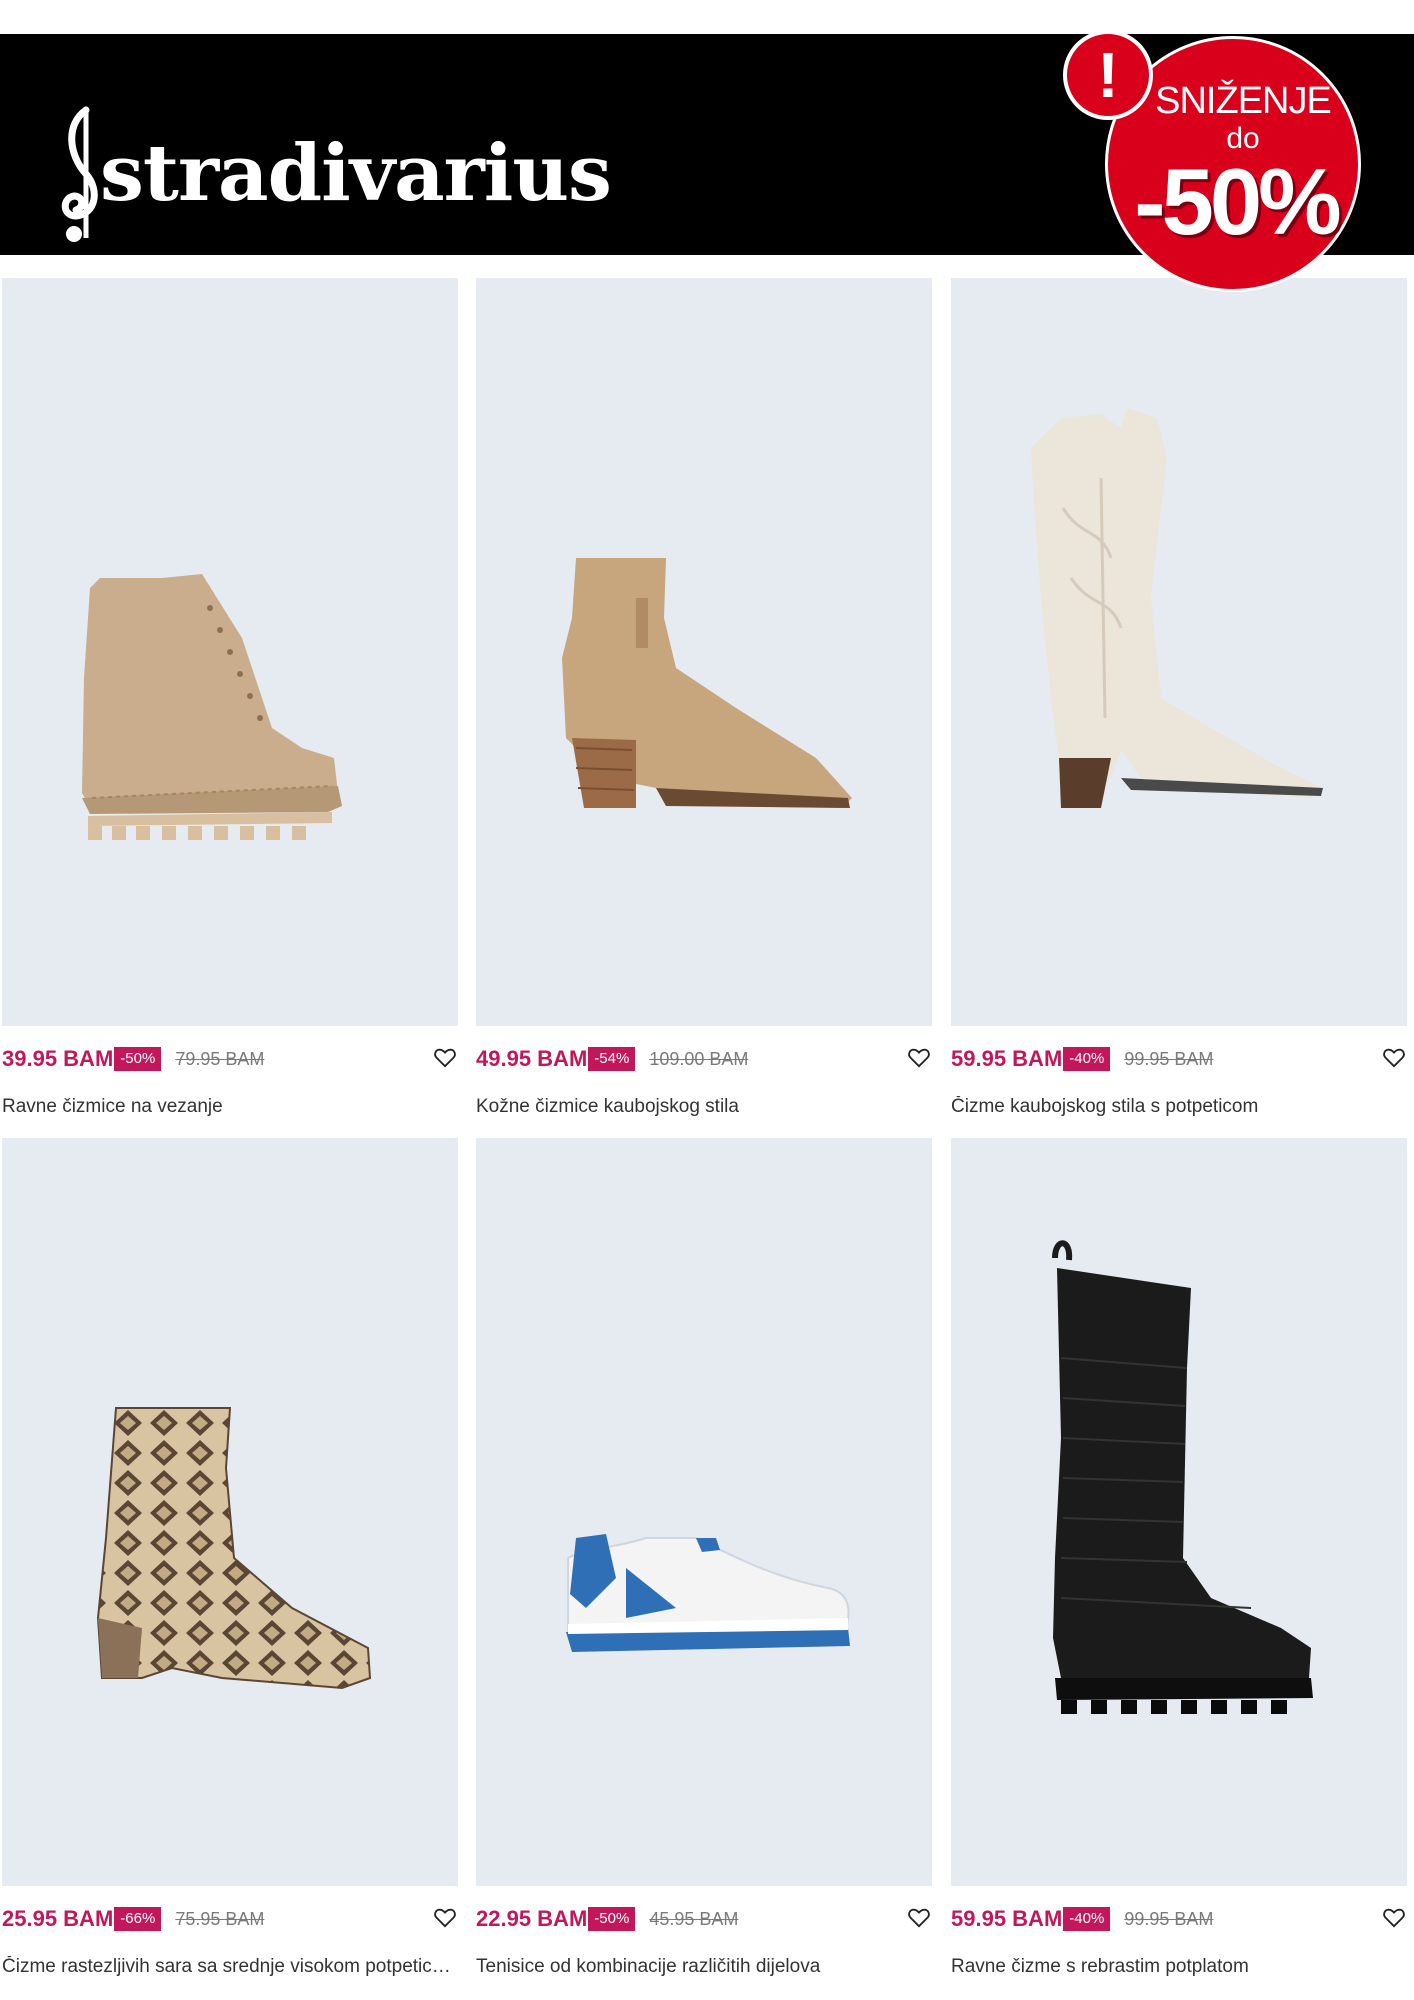  I want to click on price-row: 49.95 BAM -54% 109.00 BAM, so click(704, 1059).